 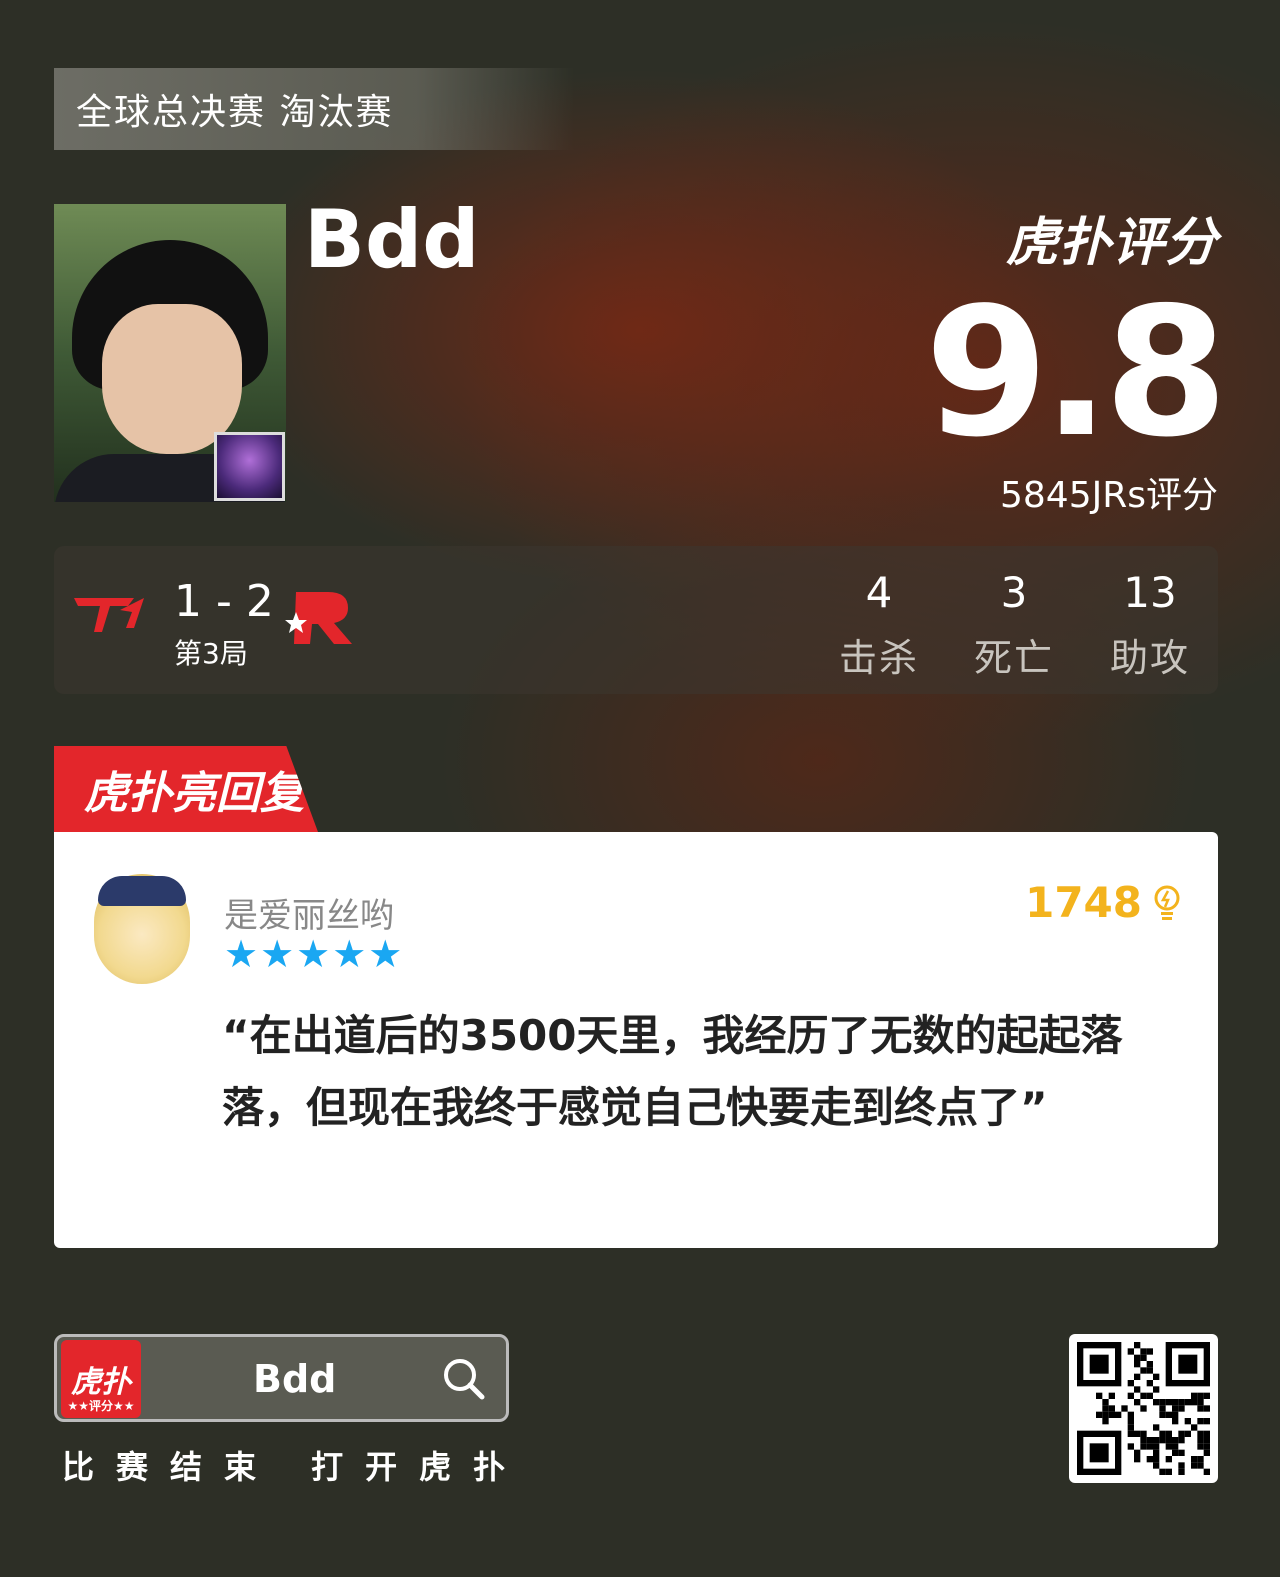 I want to click on deaths-label: 死亡, so click(x=1013, y=658).